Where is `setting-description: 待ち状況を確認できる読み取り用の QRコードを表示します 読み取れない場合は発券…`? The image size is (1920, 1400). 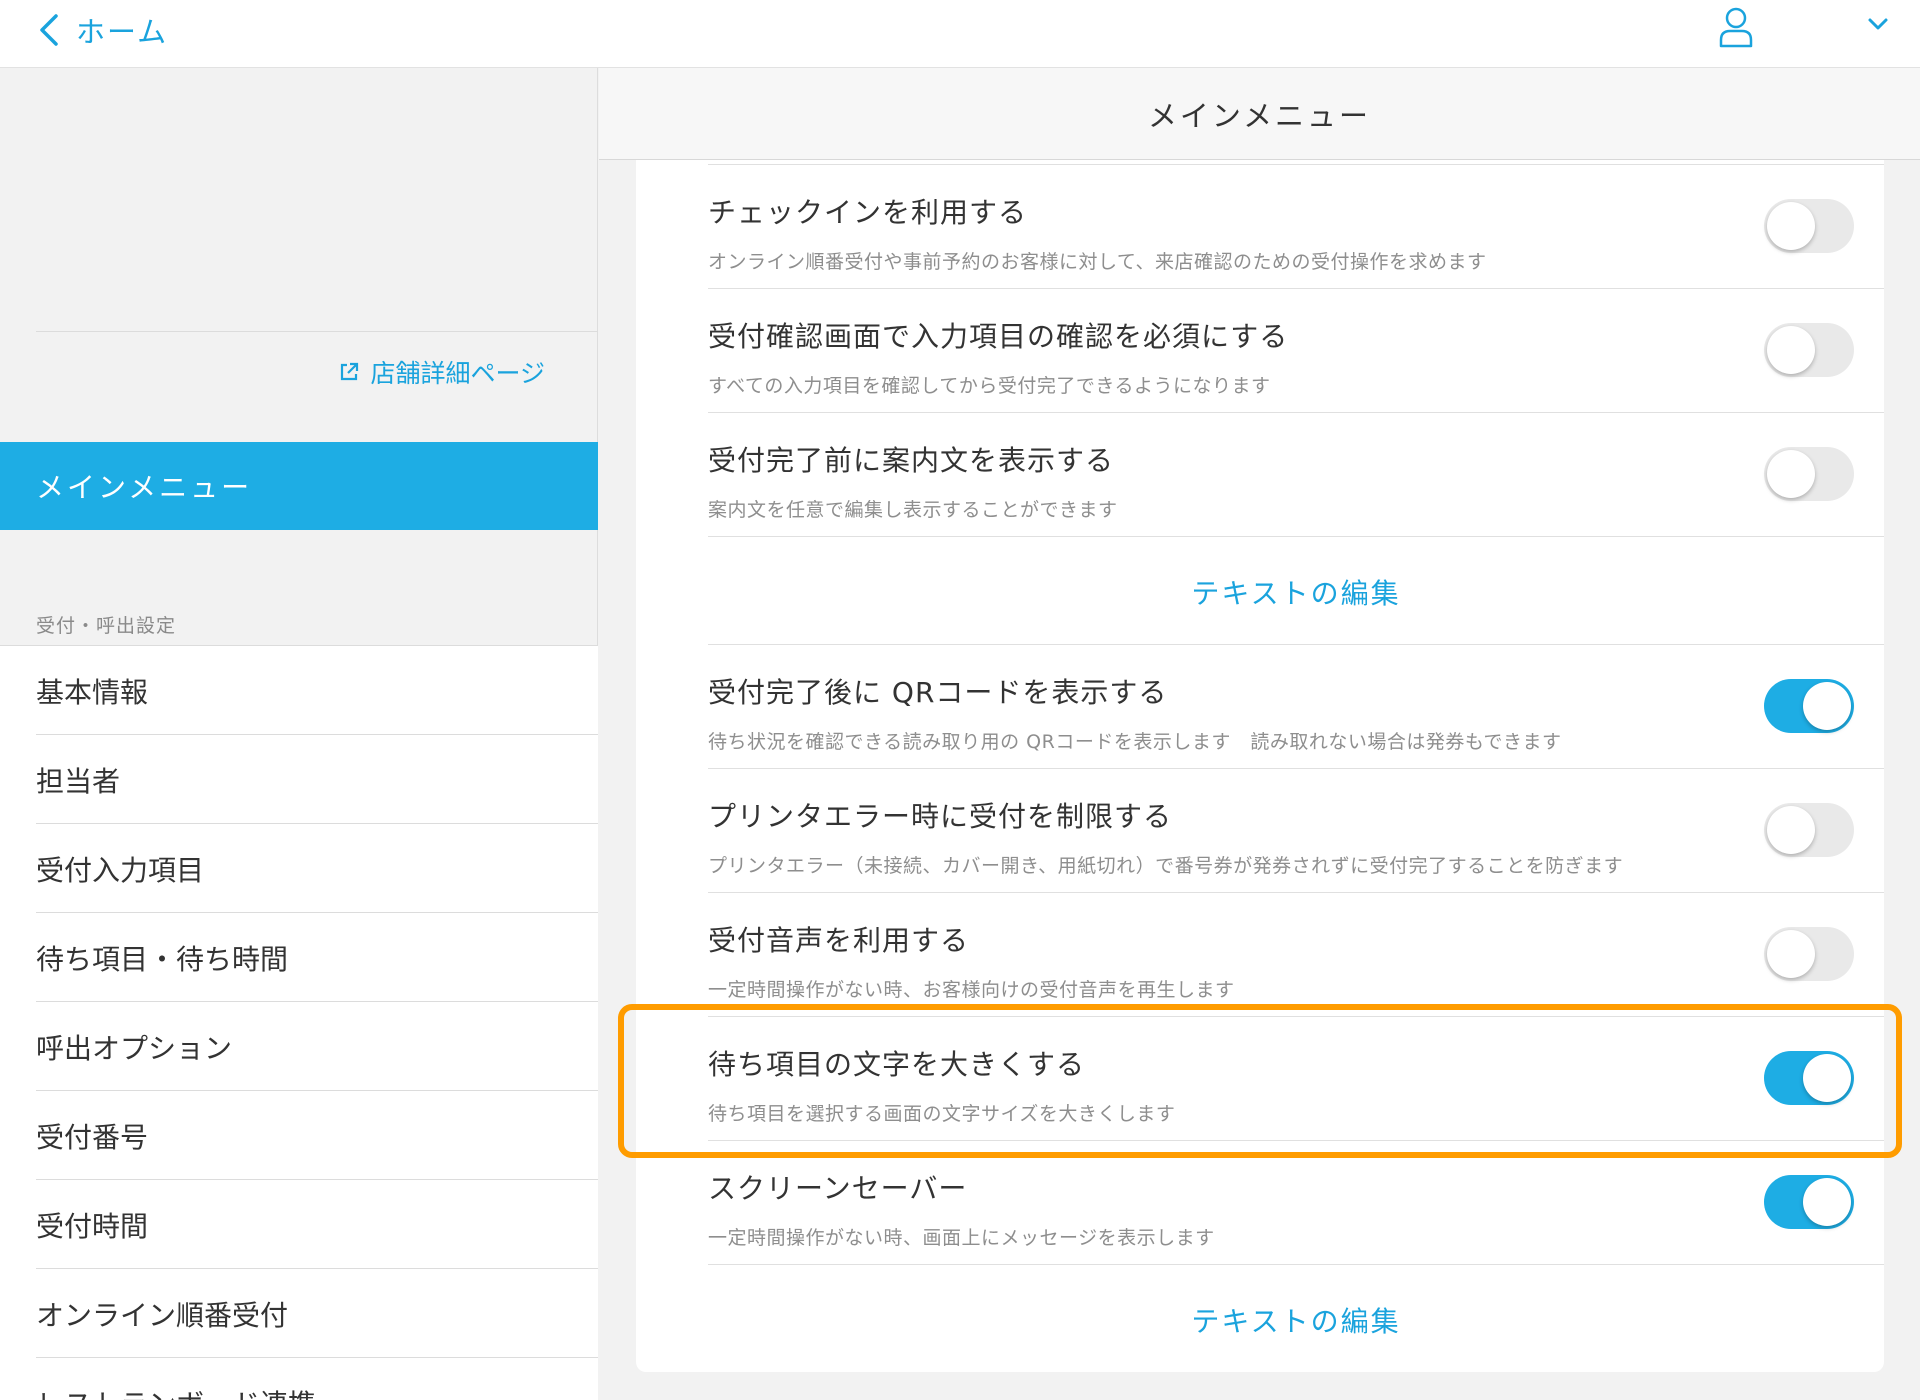 setting-description: 待ち状況を確認できる読み取り用の QRコードを表示します 読み取れない場合は発券… is located at coordinates (1135, 742).